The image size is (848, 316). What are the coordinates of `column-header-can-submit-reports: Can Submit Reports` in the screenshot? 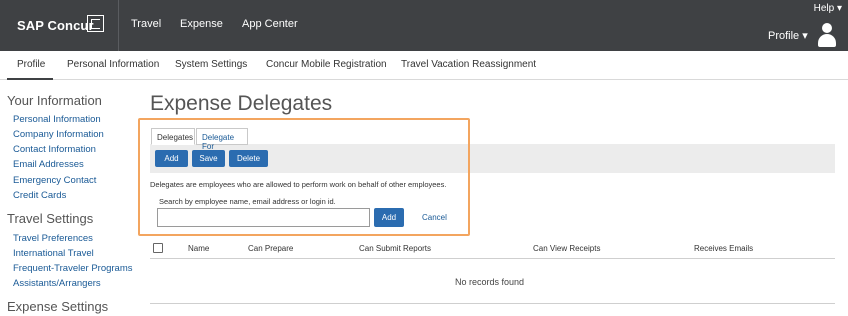 It's located at (395, 248).